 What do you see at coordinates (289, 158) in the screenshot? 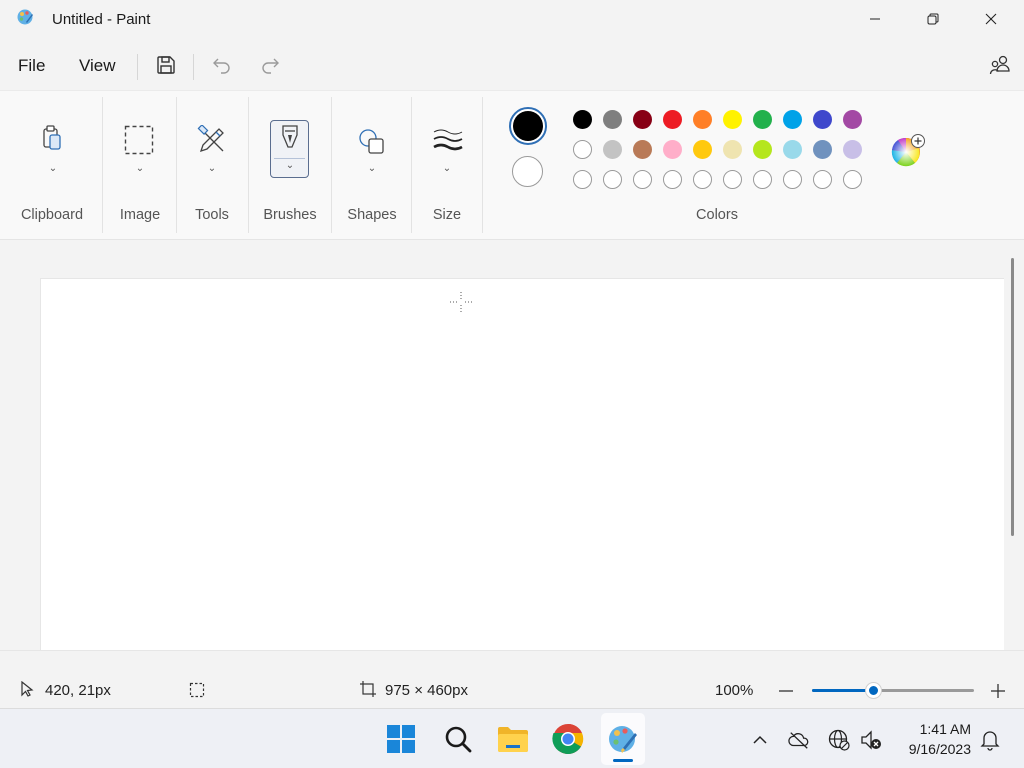
I see `brush-divider` at bounding box center [289, 158].